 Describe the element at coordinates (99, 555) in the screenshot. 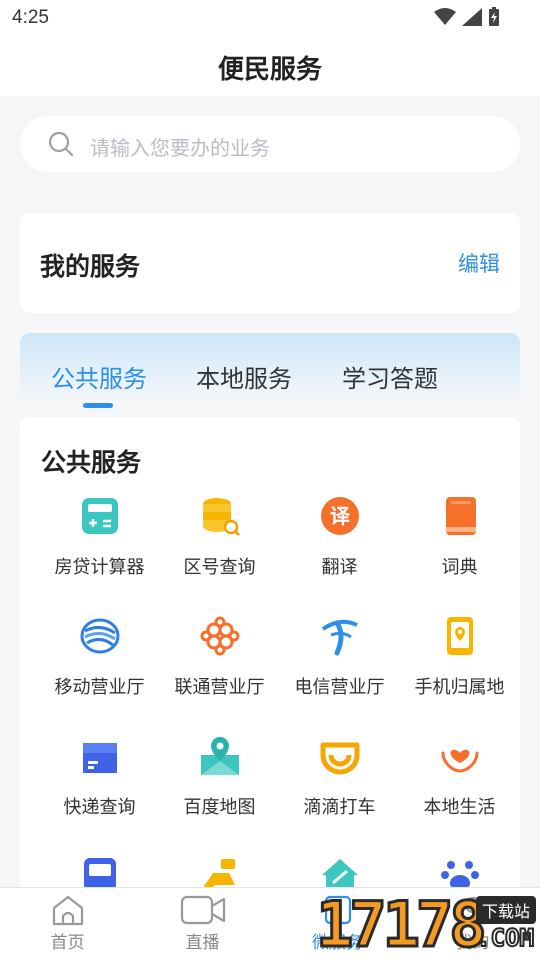

I see `service-item-mortgage-calculator: 房贷计算器` at that location.